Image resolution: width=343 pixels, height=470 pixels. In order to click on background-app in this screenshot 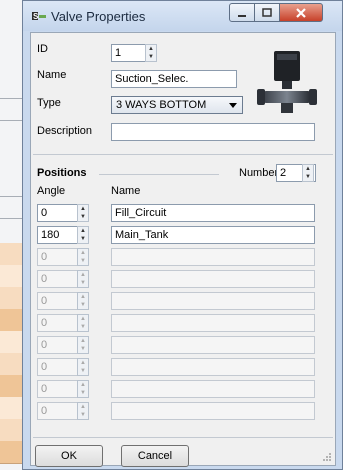, I will do `click(11, 235)`.